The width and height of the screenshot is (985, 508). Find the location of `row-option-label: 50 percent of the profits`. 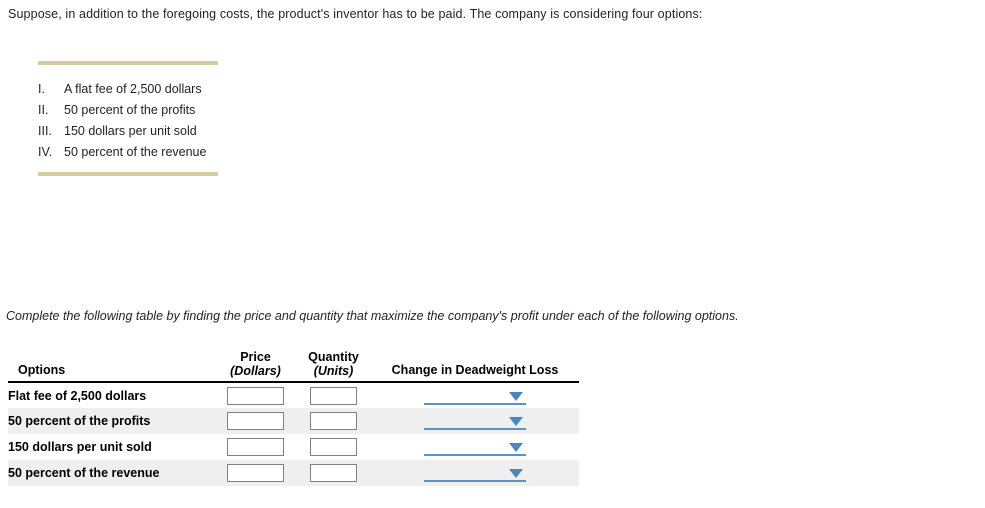

row-option-label: 50 percent of the profits is located at coordinates (79, 421).